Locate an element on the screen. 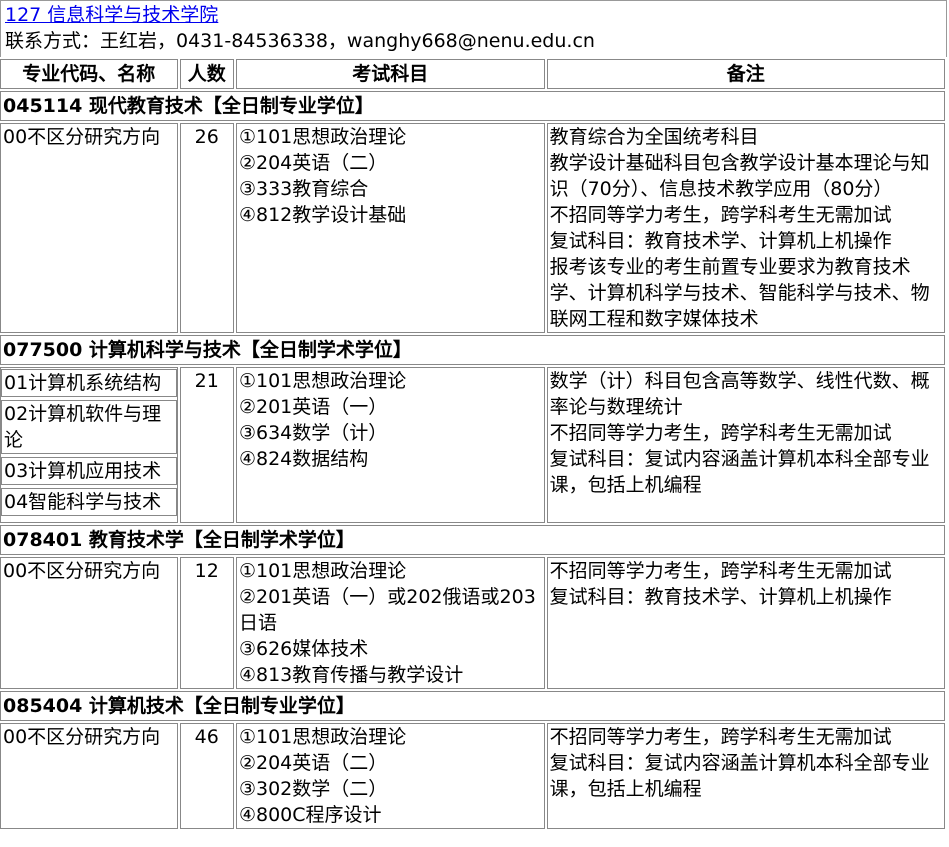 This screenshot has width=949, height=847. header-subjects: 考试科目 is located at coordinates (390, 74).